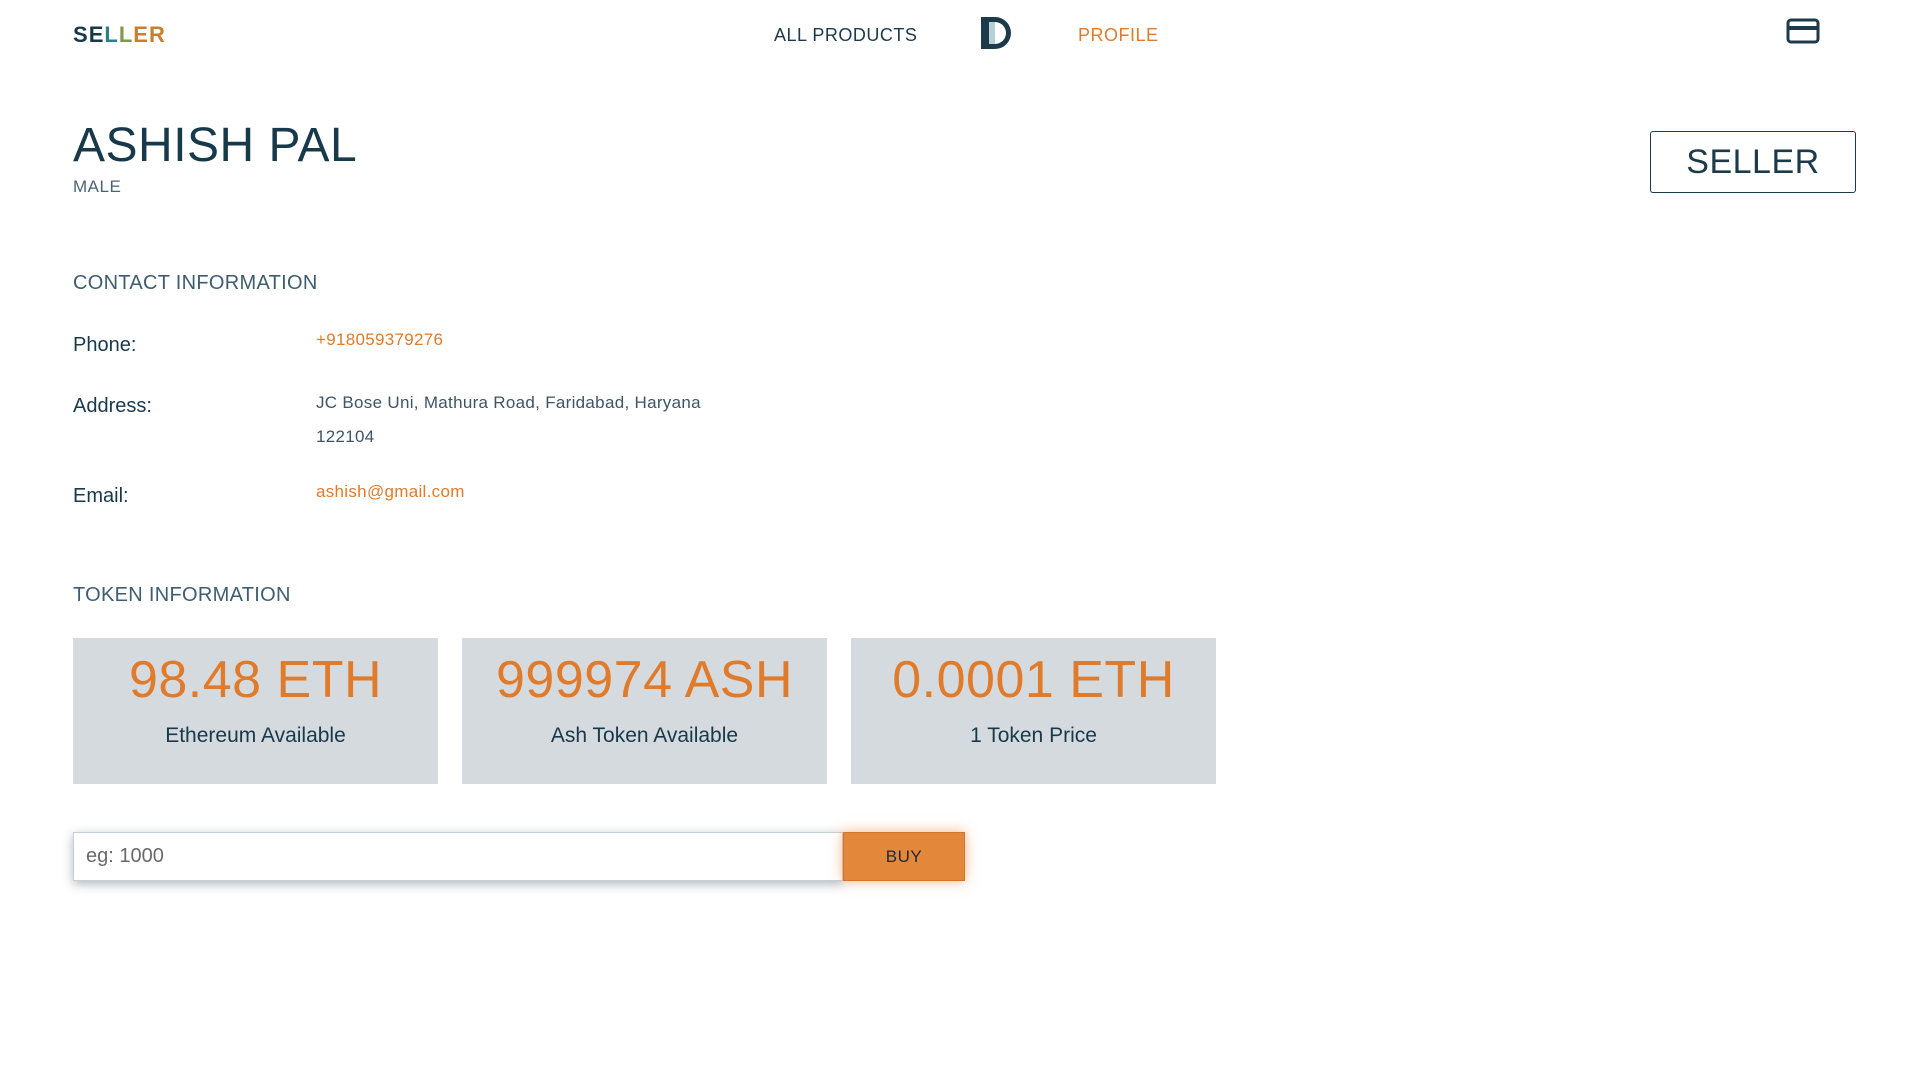 The height and width of the screenshot is (1080, 1920). Describe the element at coordinates (195, 283) in the screenshot. I see `contact-section-title: CONTACT INFORMATION` at that location.